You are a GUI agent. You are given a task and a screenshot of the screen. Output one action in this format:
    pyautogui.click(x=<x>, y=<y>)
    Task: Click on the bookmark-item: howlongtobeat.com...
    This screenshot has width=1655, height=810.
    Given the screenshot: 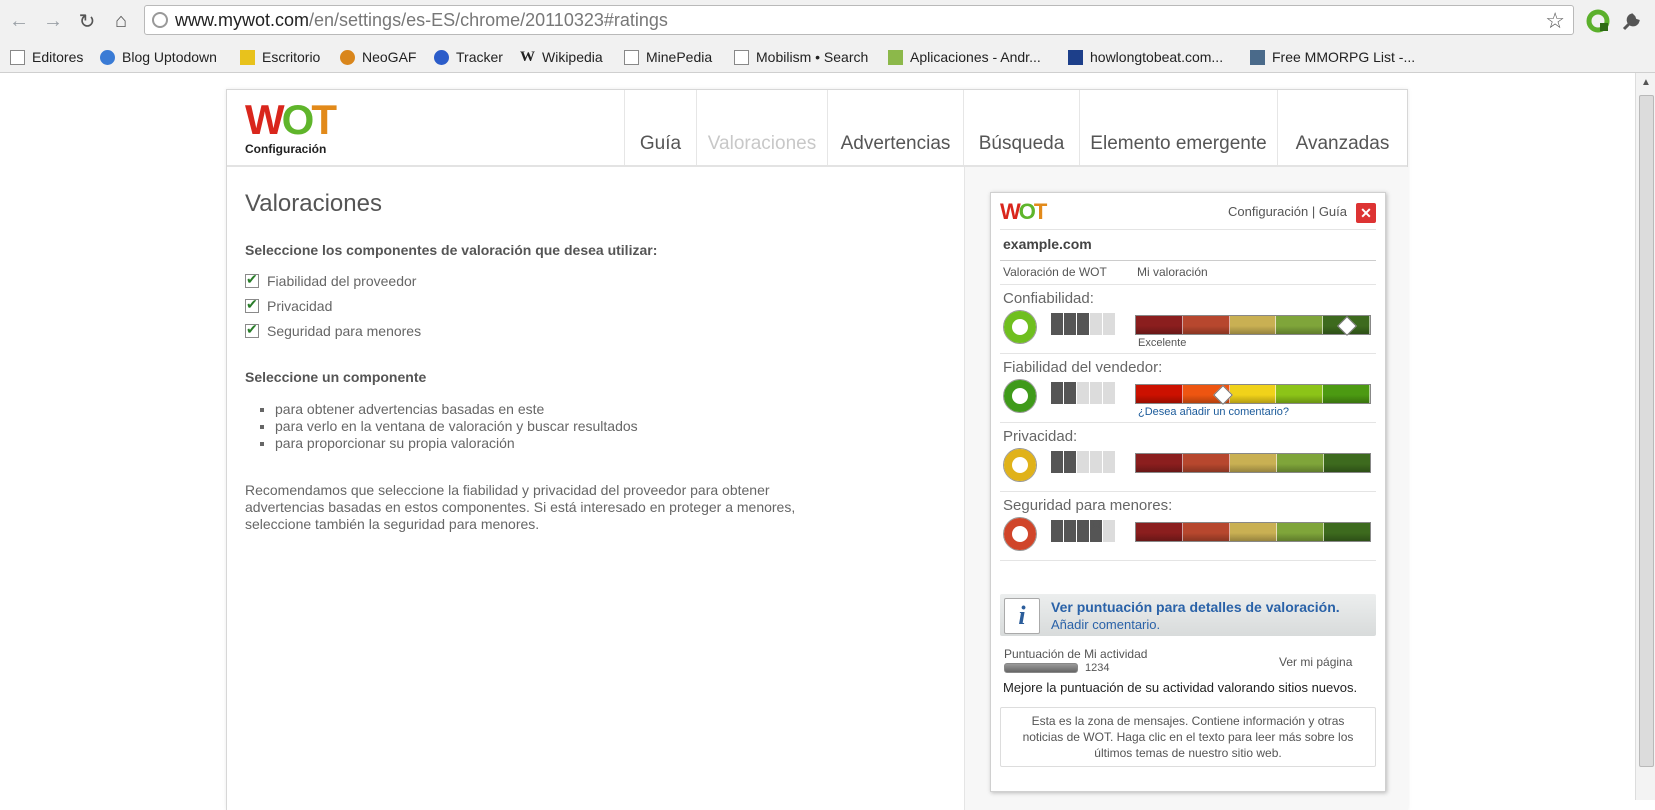 What is the action you would take?
    pyautogui.click(x=1145, y=57)
    